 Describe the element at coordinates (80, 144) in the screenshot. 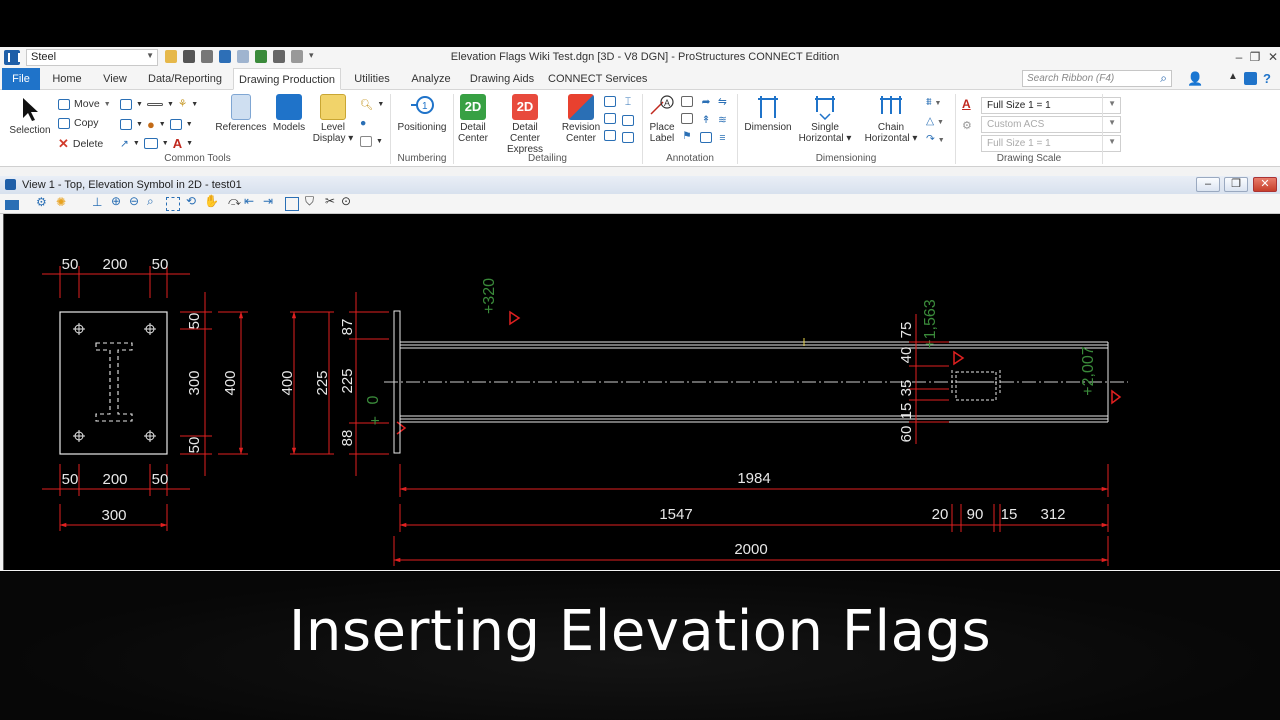

I see `delete-button: ✕ Delete` at that location.